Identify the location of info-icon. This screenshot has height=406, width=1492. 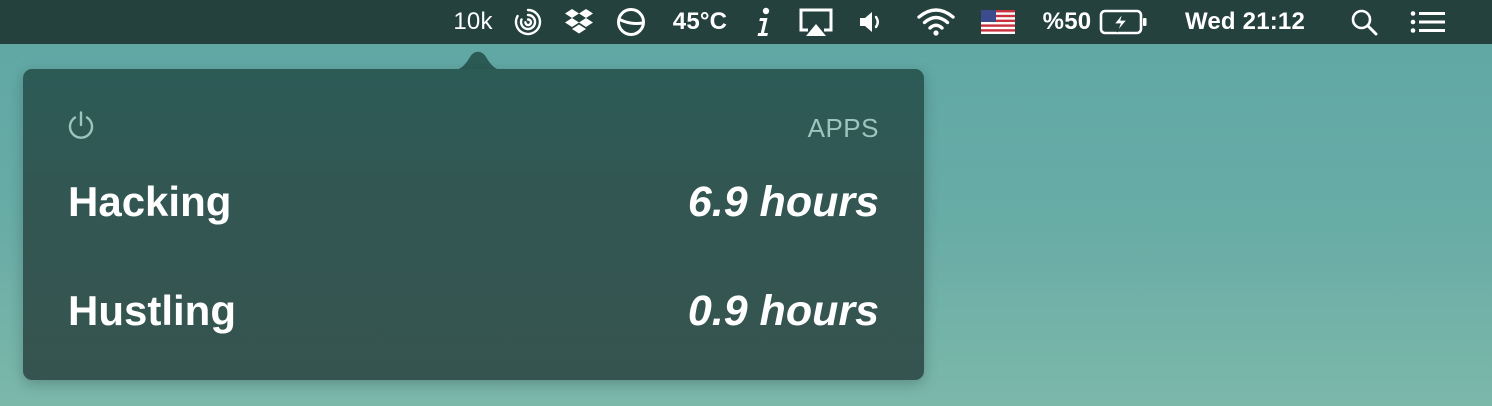
(764, 22).